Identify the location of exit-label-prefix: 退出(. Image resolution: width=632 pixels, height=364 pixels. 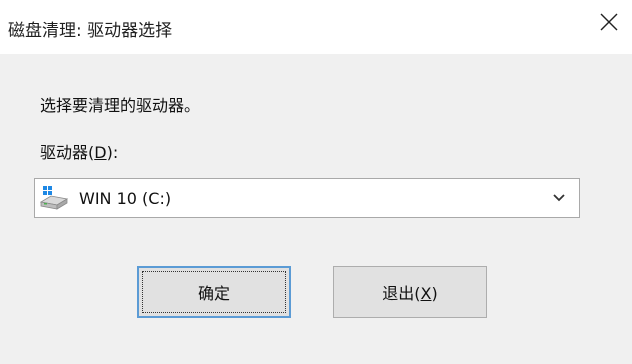
(401, 293).